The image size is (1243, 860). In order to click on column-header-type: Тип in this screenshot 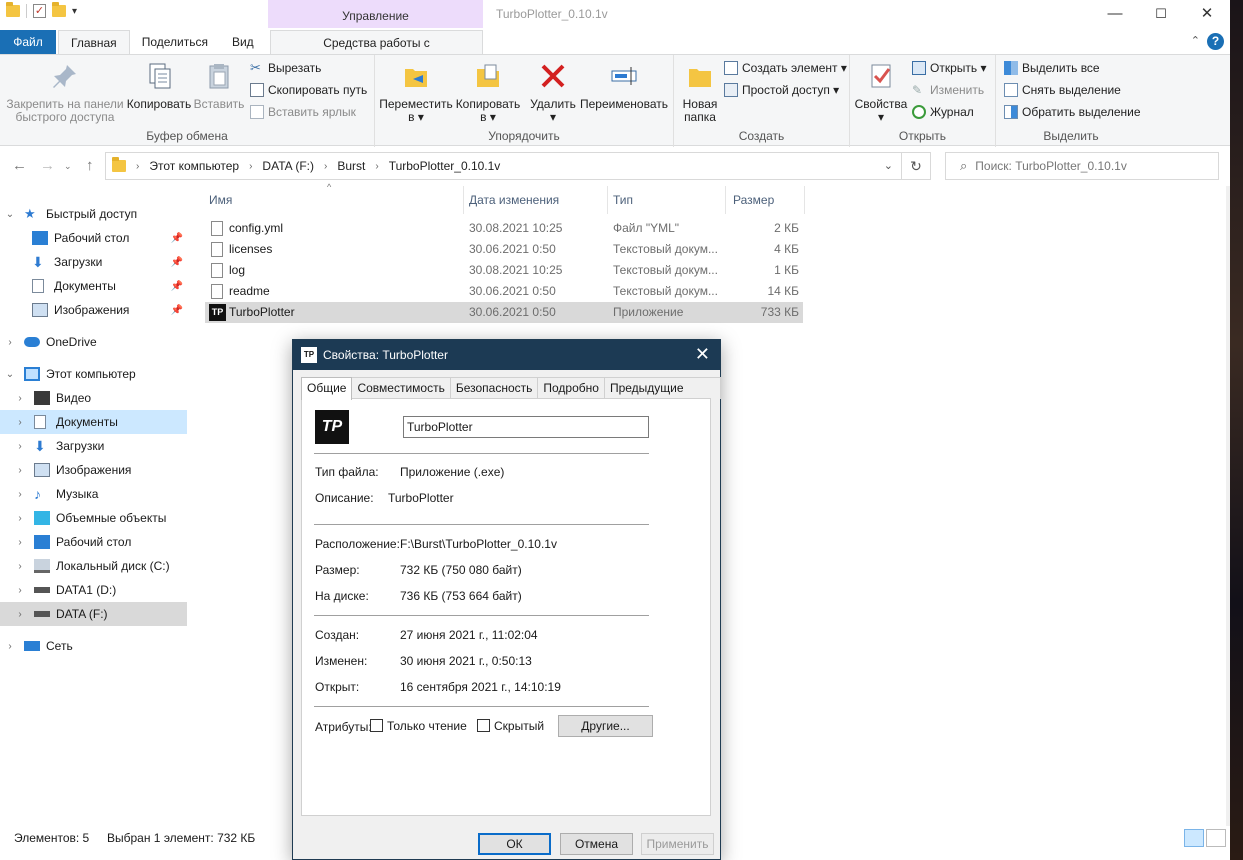, I will do `click(623, 200)`.